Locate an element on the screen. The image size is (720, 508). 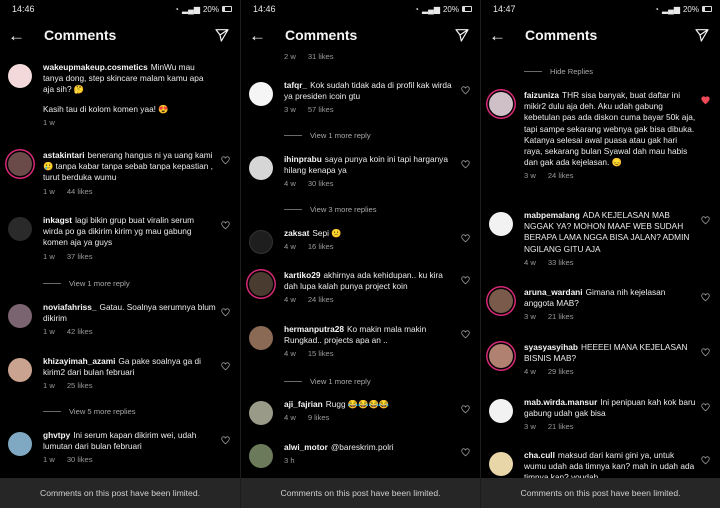
comment-likes: 57 likes is located at coordinates (321, 109).